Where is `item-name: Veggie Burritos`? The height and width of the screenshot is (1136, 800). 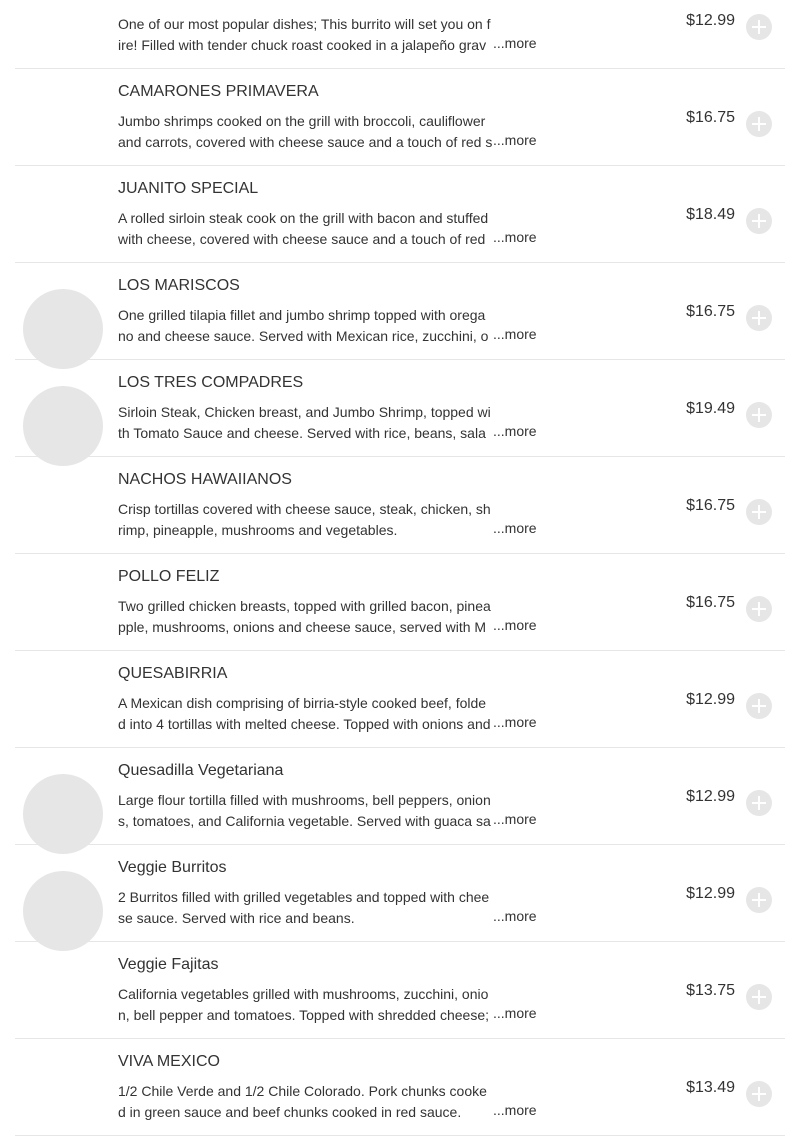 item-name: Veggie Burritos is located at coordinates (172, 867).